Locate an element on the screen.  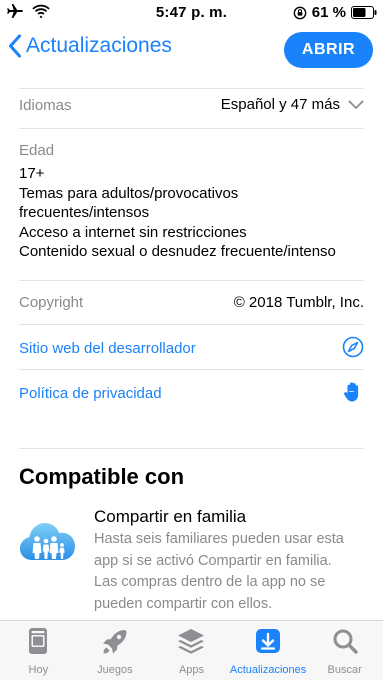
tab-search: Buscar is located at coordinates (344, 650).